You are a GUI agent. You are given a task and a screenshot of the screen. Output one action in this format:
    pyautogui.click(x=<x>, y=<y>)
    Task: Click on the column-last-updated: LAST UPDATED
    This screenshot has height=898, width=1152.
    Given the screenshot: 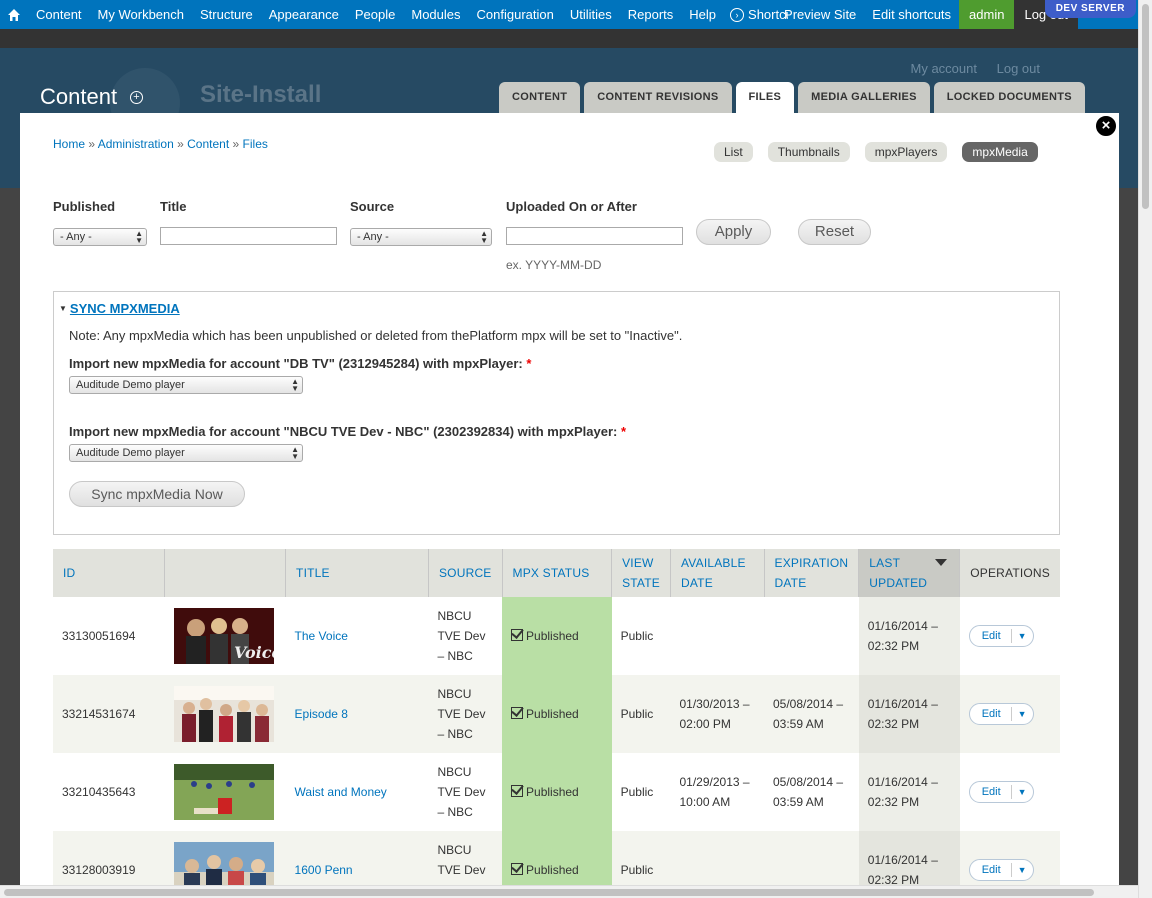 What is the action you would take?
    pyautogui.click(x=909, y=573)
    